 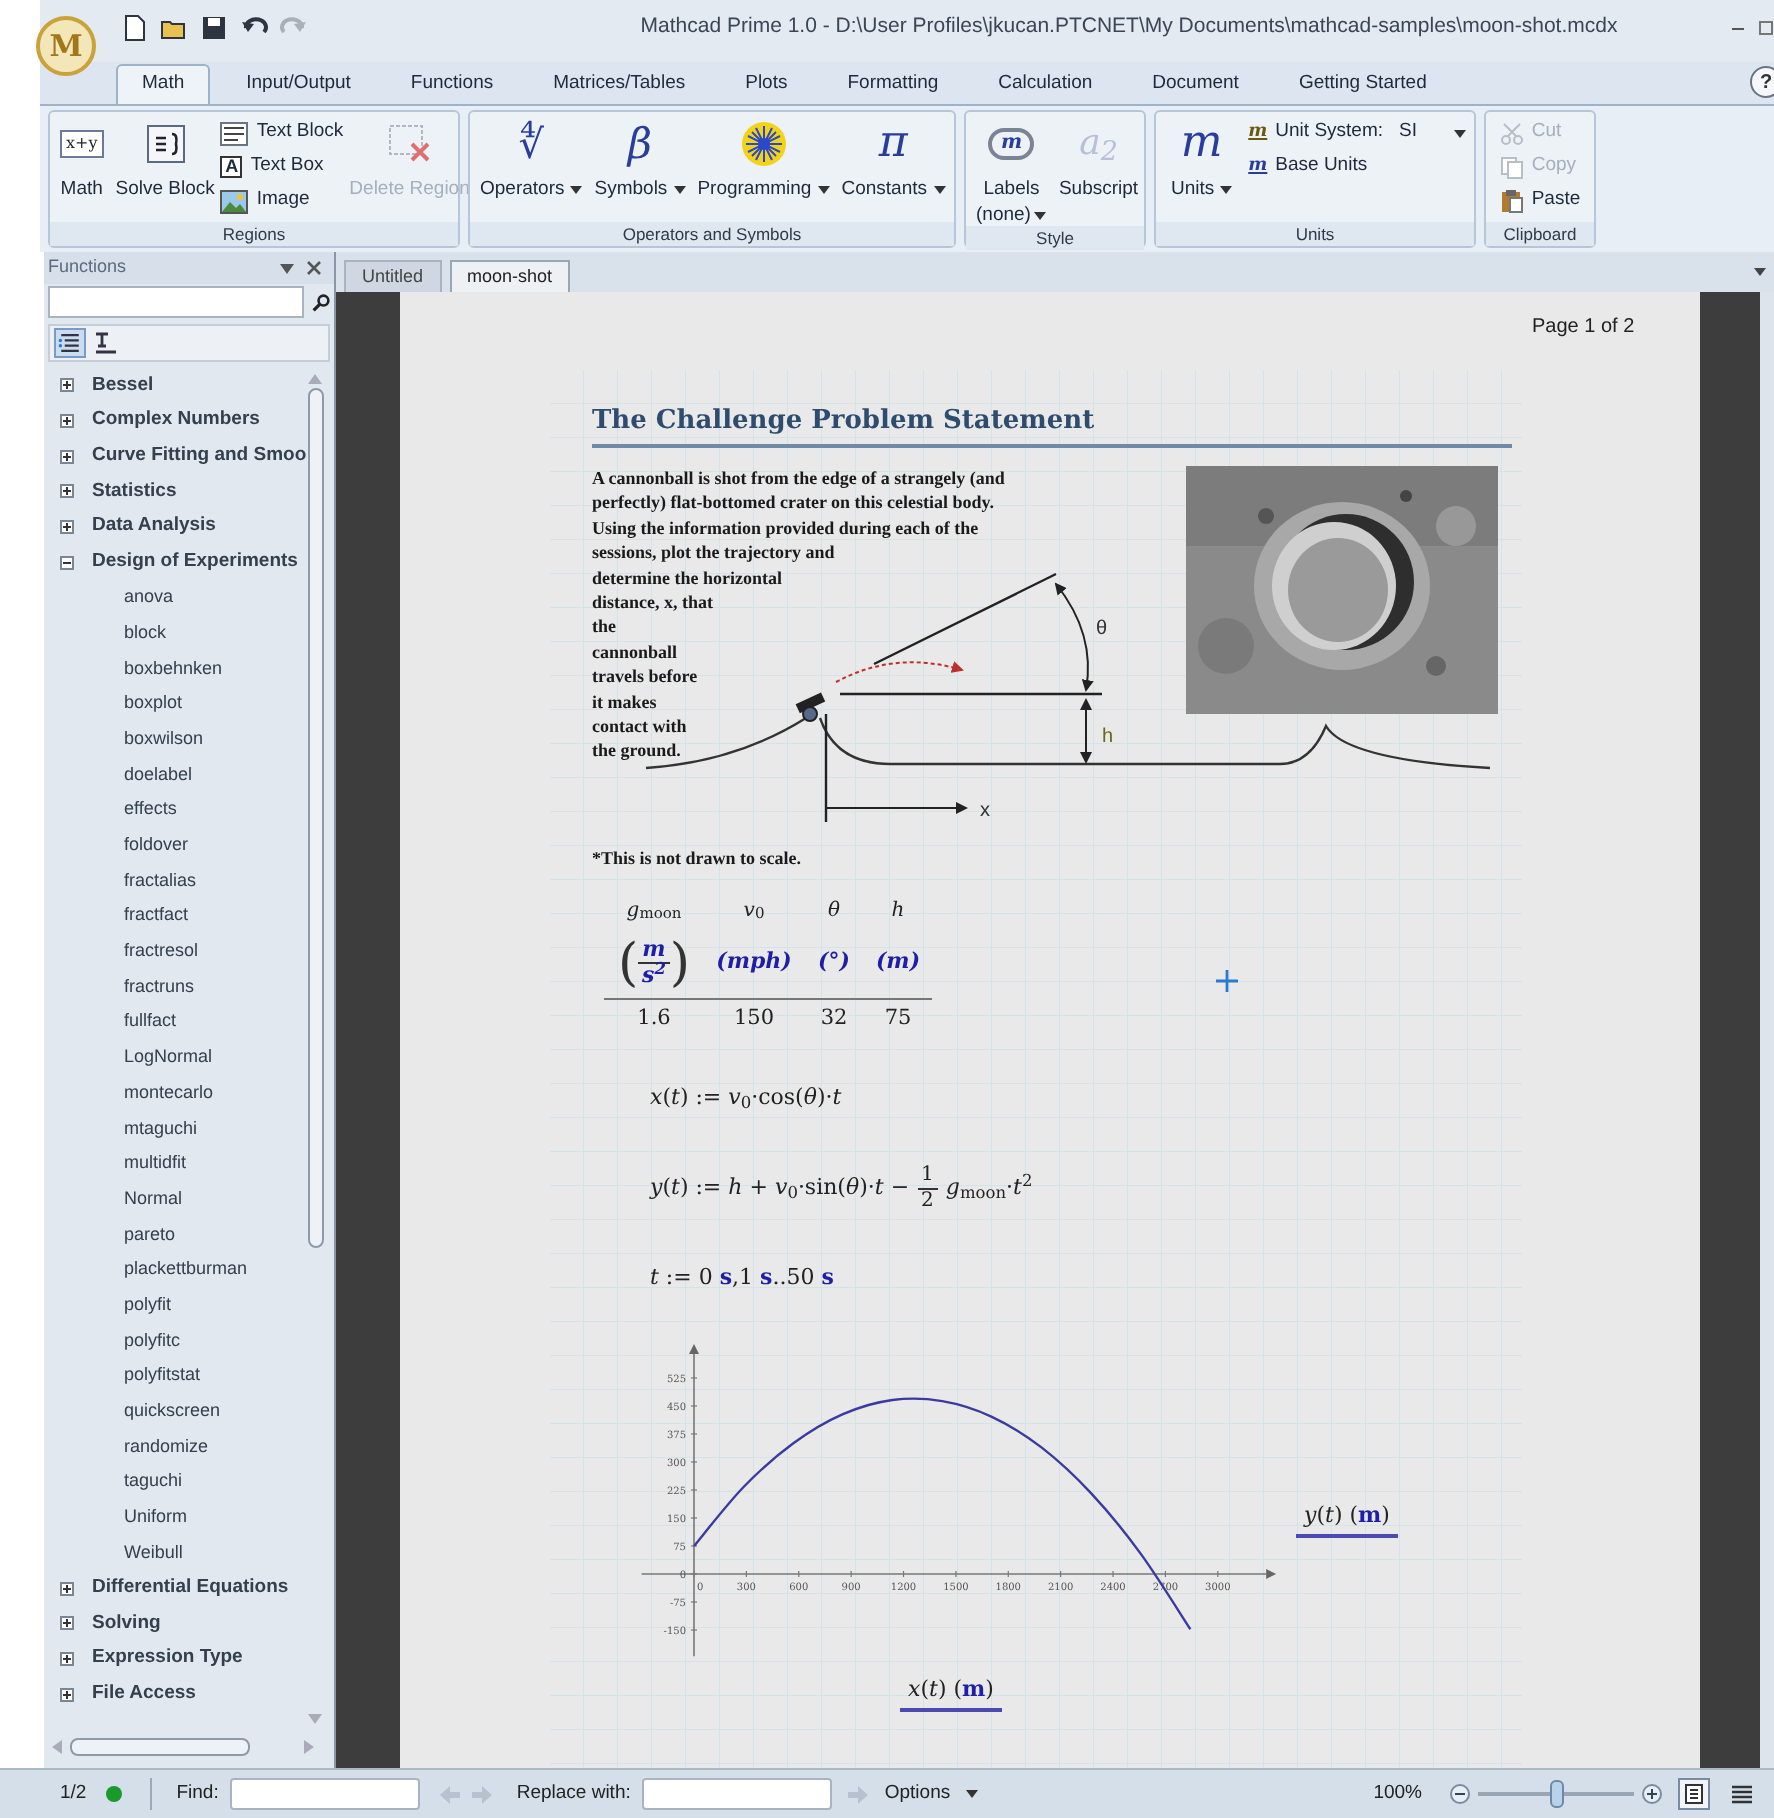 What do you see at coordinates (640, 159) in the screenshot?
I see `ribbon-button: β Symbols` at bounding box center [640, 159].